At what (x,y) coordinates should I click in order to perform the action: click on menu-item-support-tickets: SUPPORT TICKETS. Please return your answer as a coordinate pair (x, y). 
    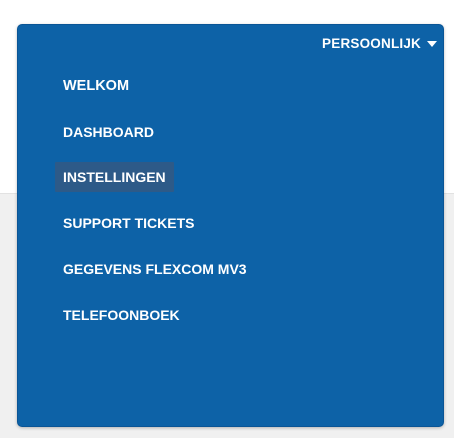
    Looking at the image, I should click on (128, 223).